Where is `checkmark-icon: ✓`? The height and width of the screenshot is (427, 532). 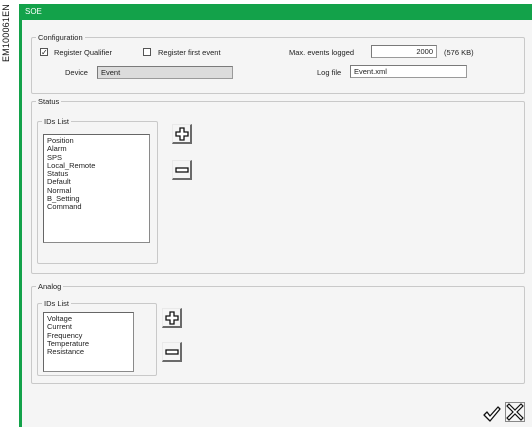
checkmark-icon: ✓ is located at coordinates (44, 52).